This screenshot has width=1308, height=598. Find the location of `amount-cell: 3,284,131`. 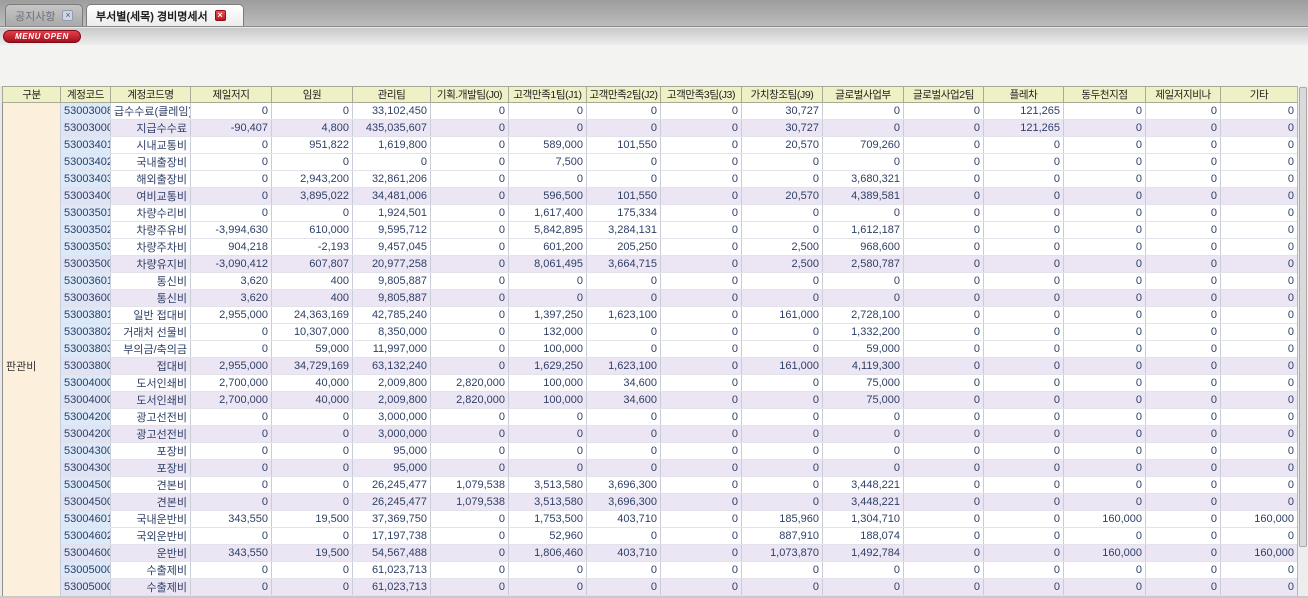

amount-cell: 3,284,131 is located at coordinates (623, 230).